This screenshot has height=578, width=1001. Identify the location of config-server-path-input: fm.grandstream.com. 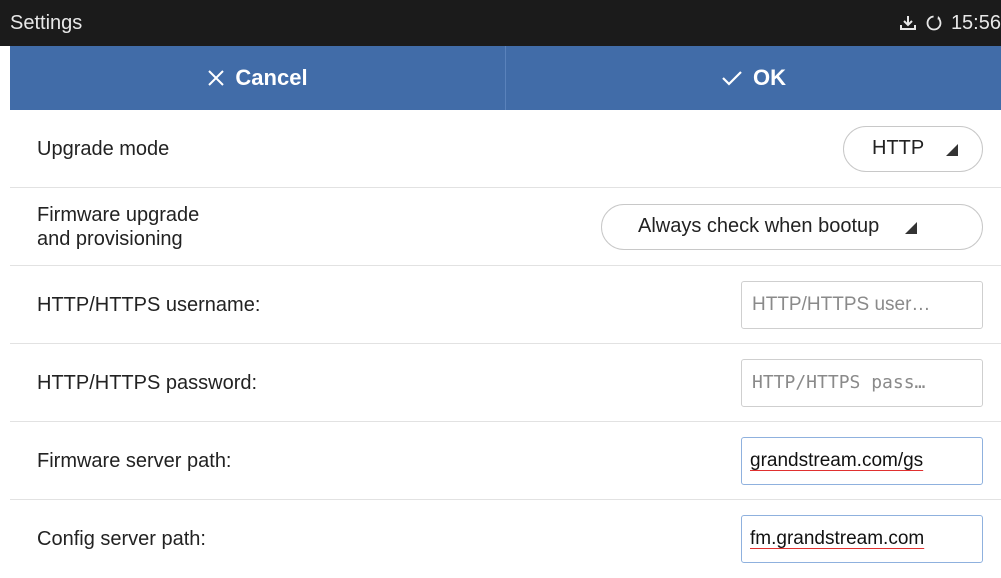
(862, 539).